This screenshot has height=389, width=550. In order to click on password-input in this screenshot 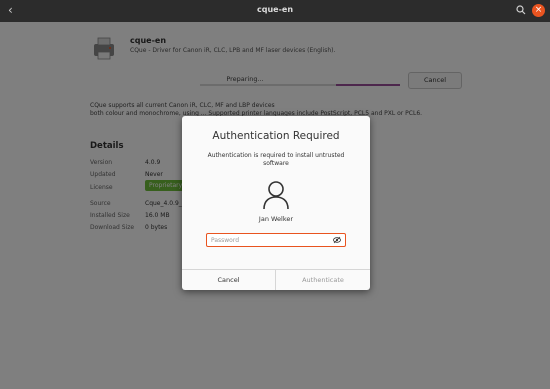, I will do `click(270, 240)`.